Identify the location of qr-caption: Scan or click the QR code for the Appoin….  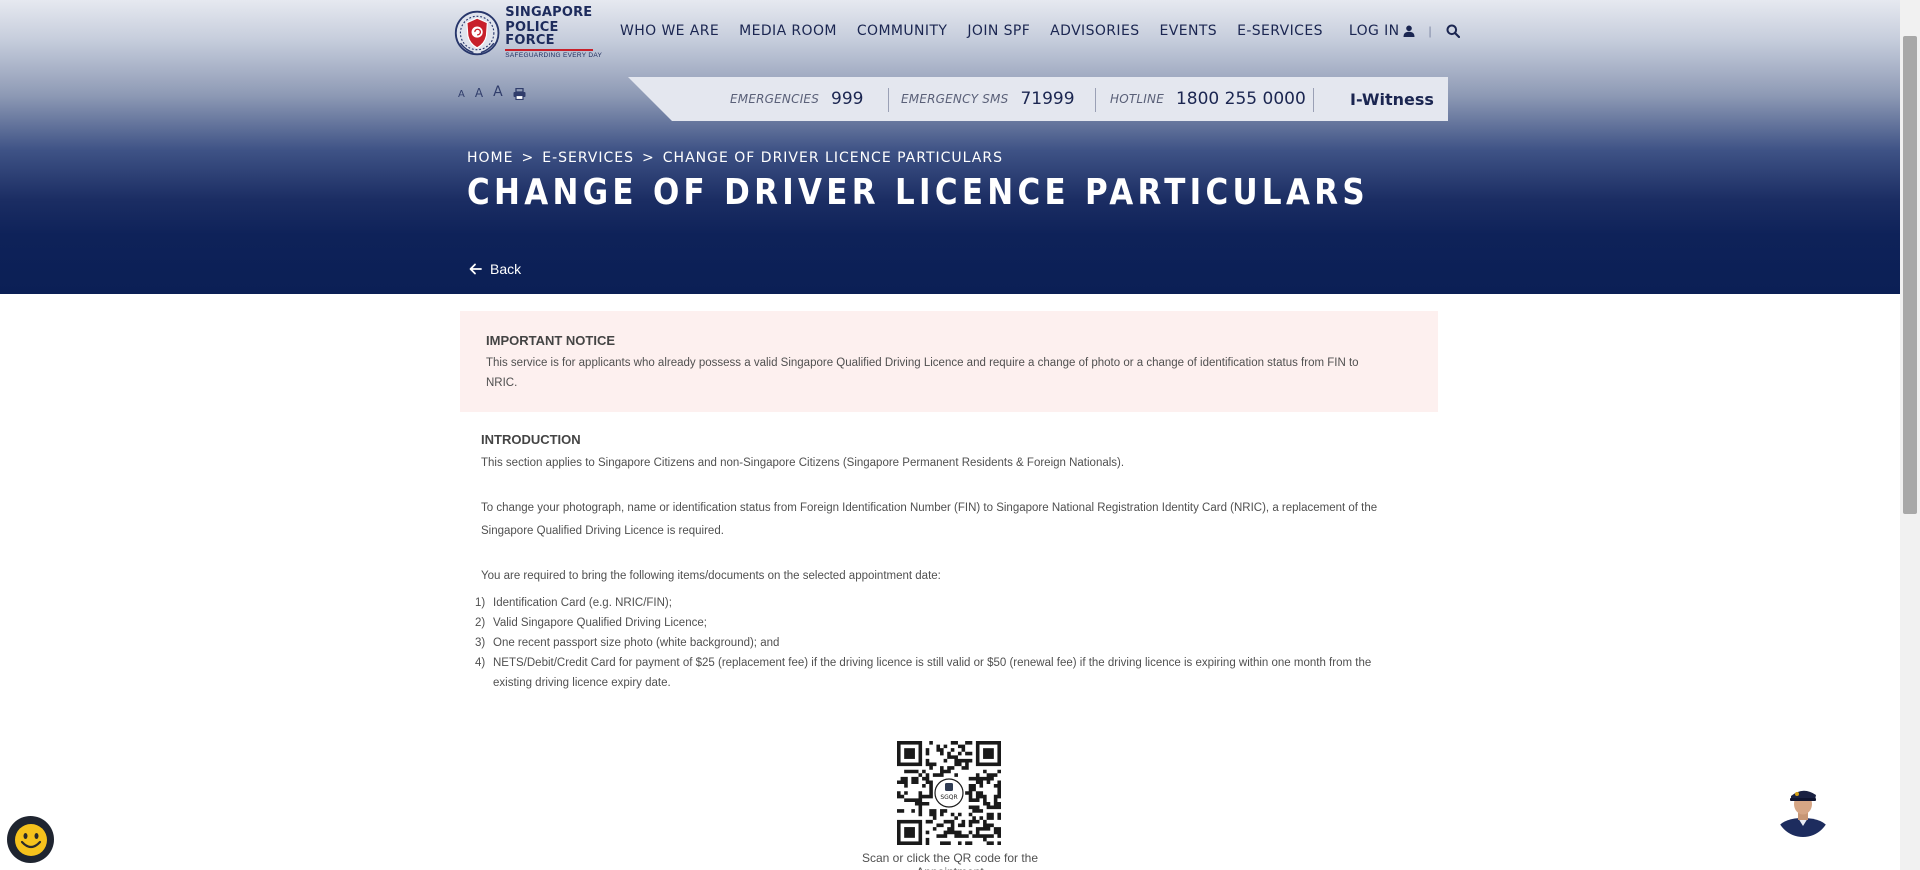
(950, 860).